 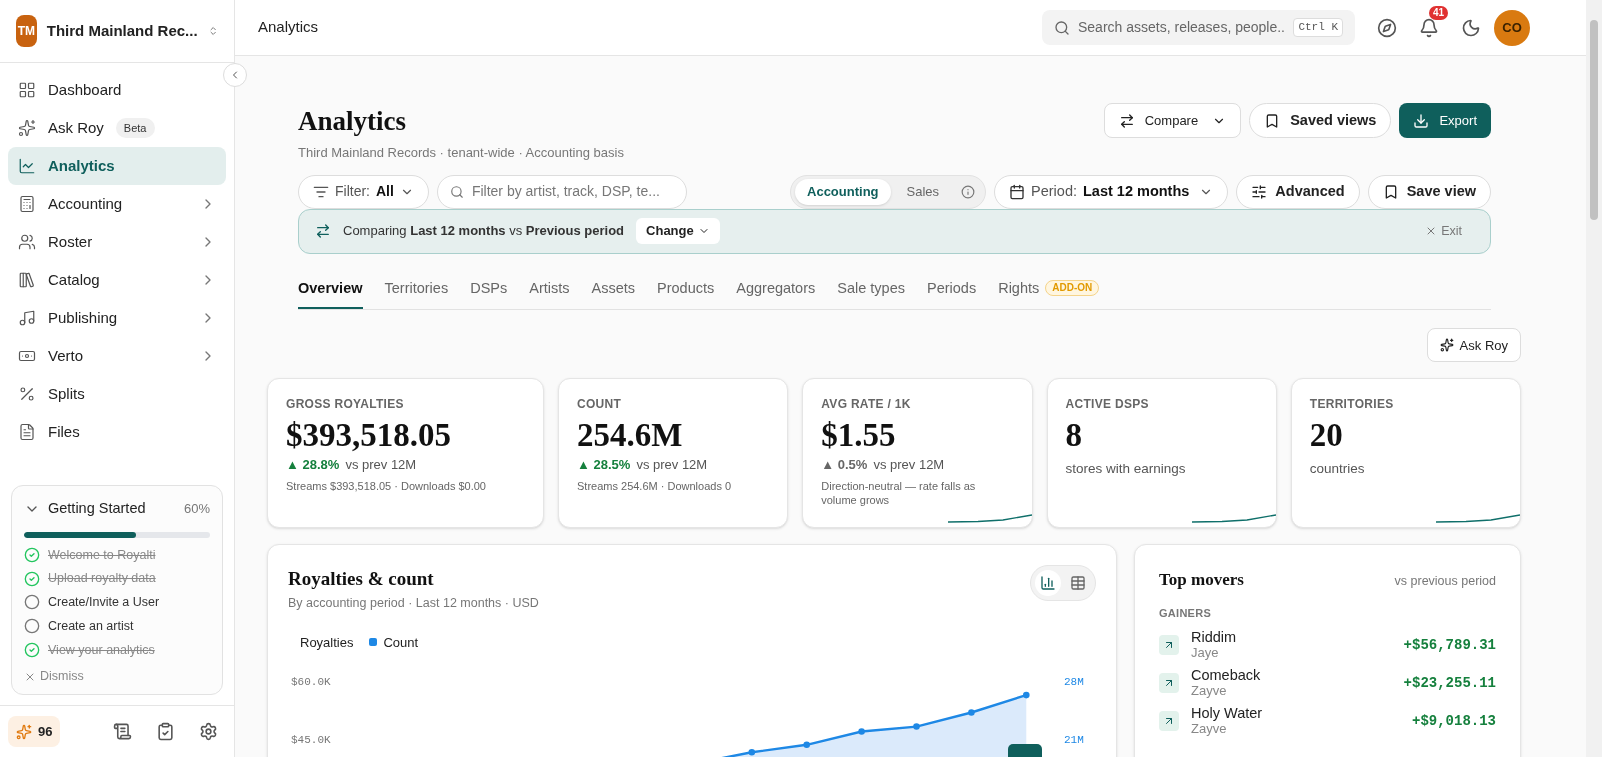 I want to click on chart-title: Royalties & count, so click(x=361, y=579).